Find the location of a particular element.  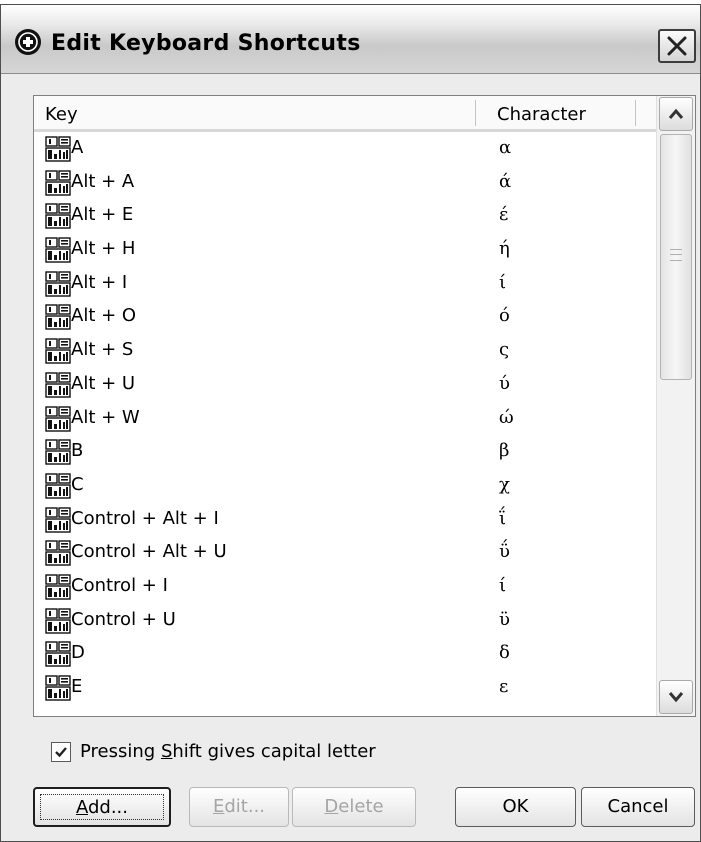

character-cell: α is located at coordinates (505, 147).